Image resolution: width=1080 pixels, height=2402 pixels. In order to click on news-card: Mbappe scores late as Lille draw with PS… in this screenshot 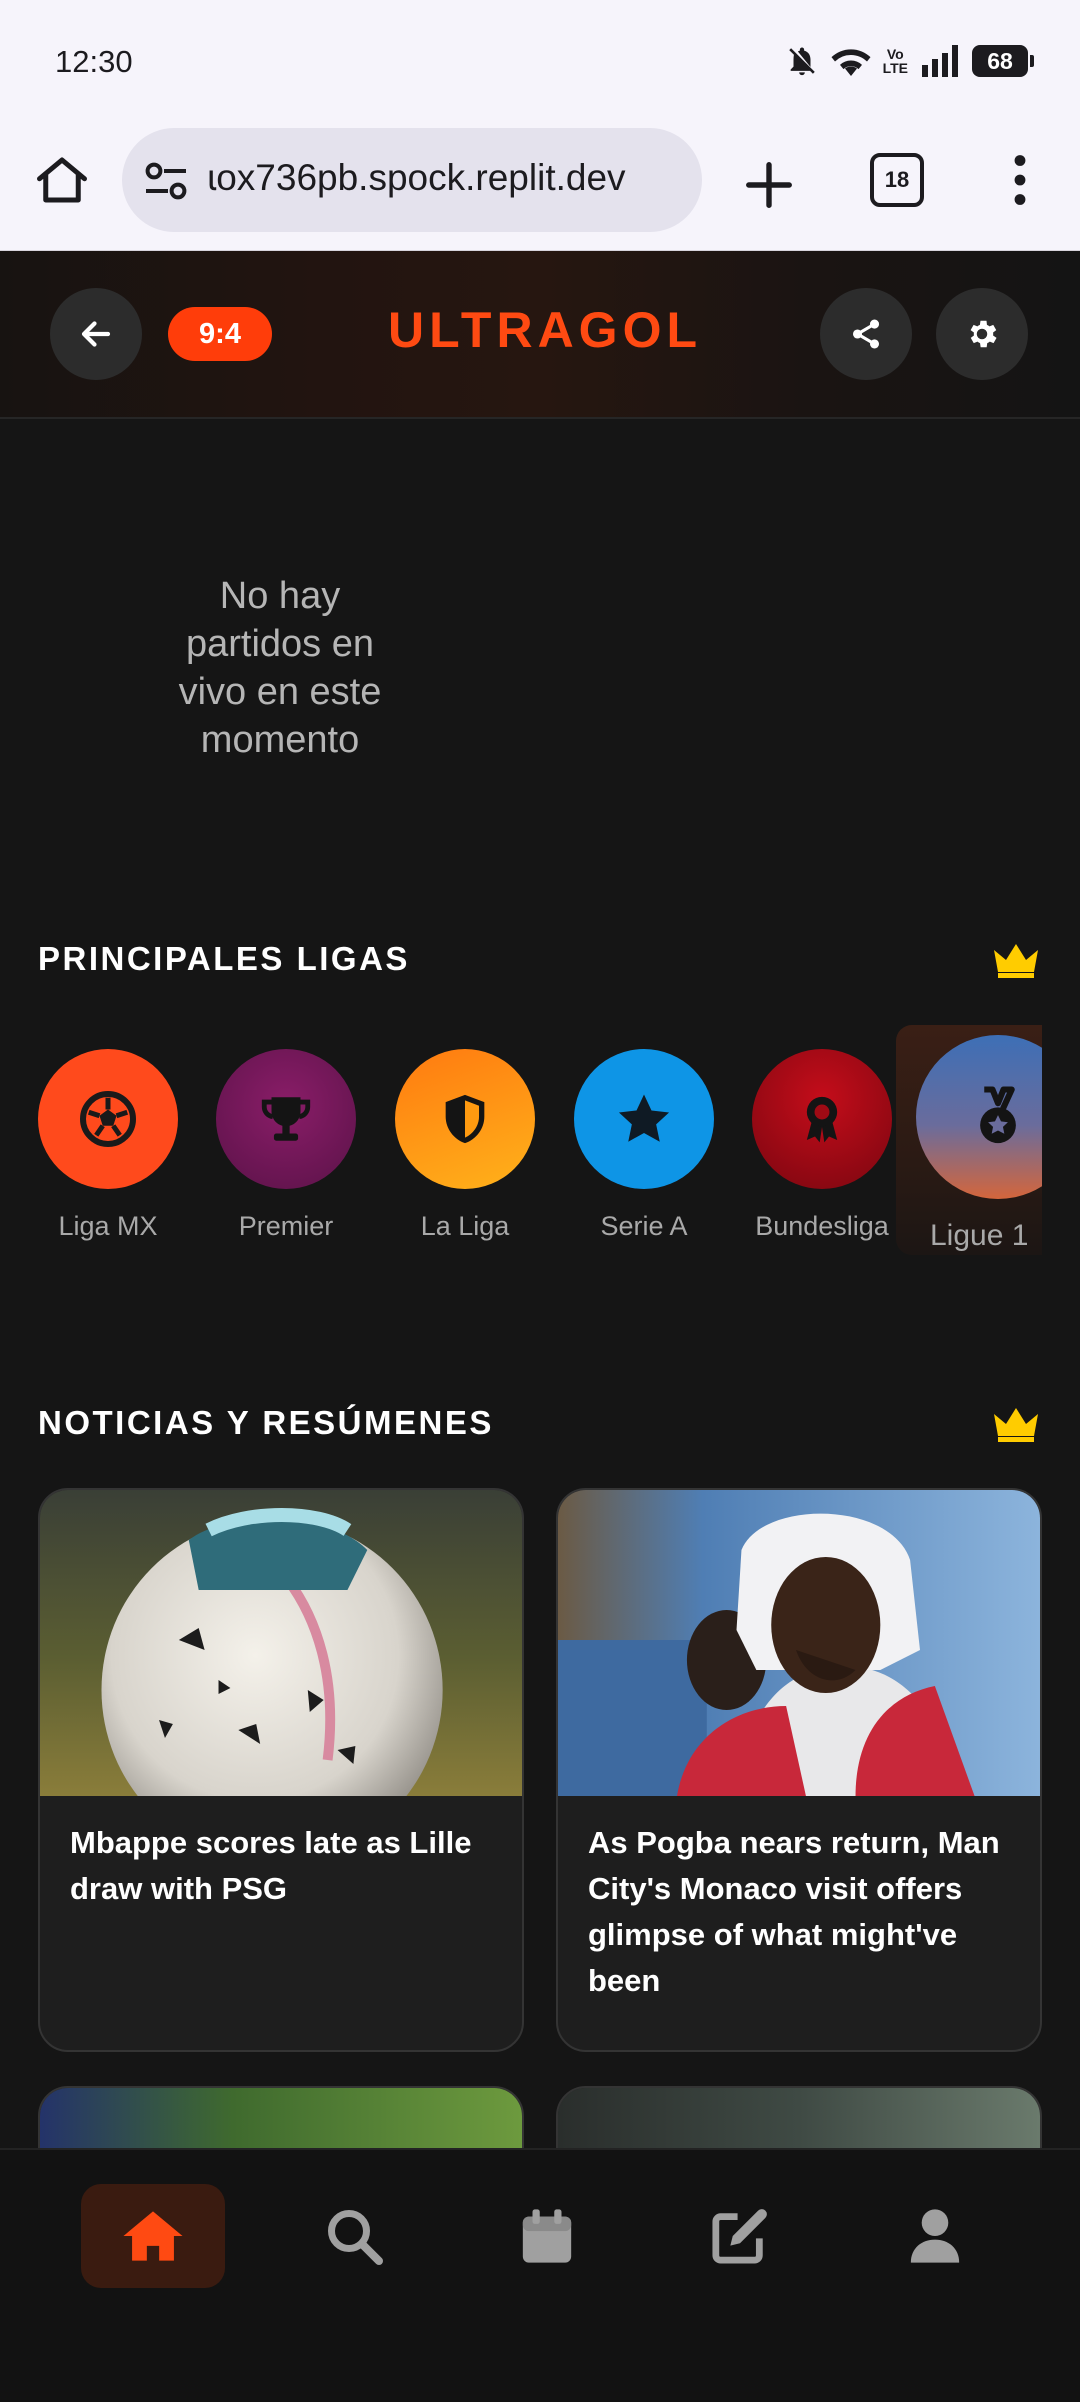, I will do `click(281, 1770)`.